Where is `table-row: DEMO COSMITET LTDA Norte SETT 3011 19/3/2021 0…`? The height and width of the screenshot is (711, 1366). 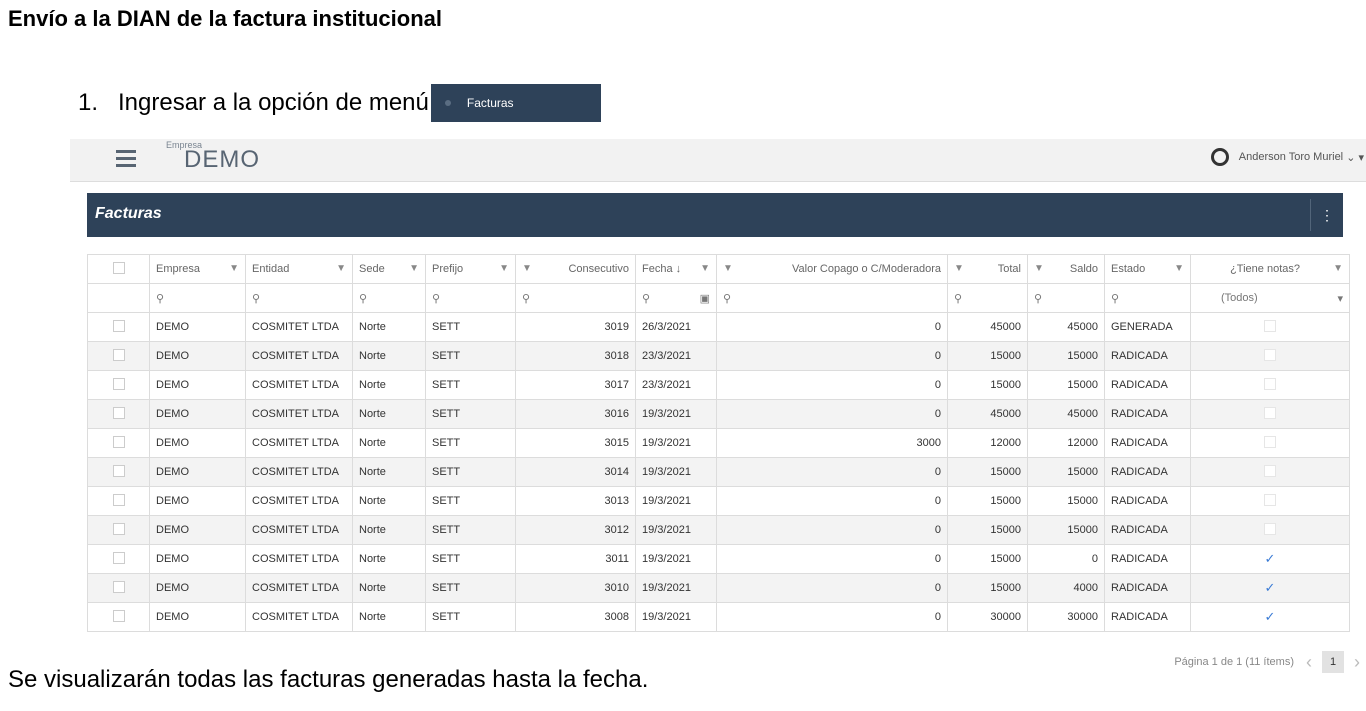 table-row: DEMO COSMITET LTDA Norte SETT 3011 19/3/2021 0… is located at coordinates (718, 559).